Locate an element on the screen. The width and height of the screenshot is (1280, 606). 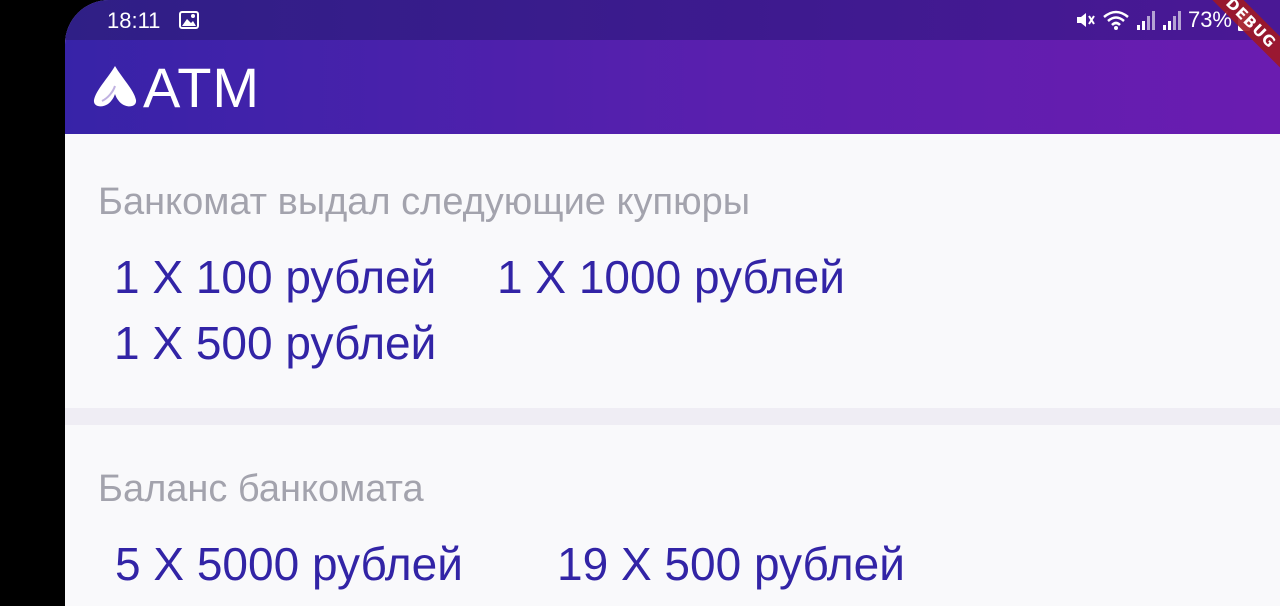
status-bar: 18:11 73% is located at coordinates (672, 20).